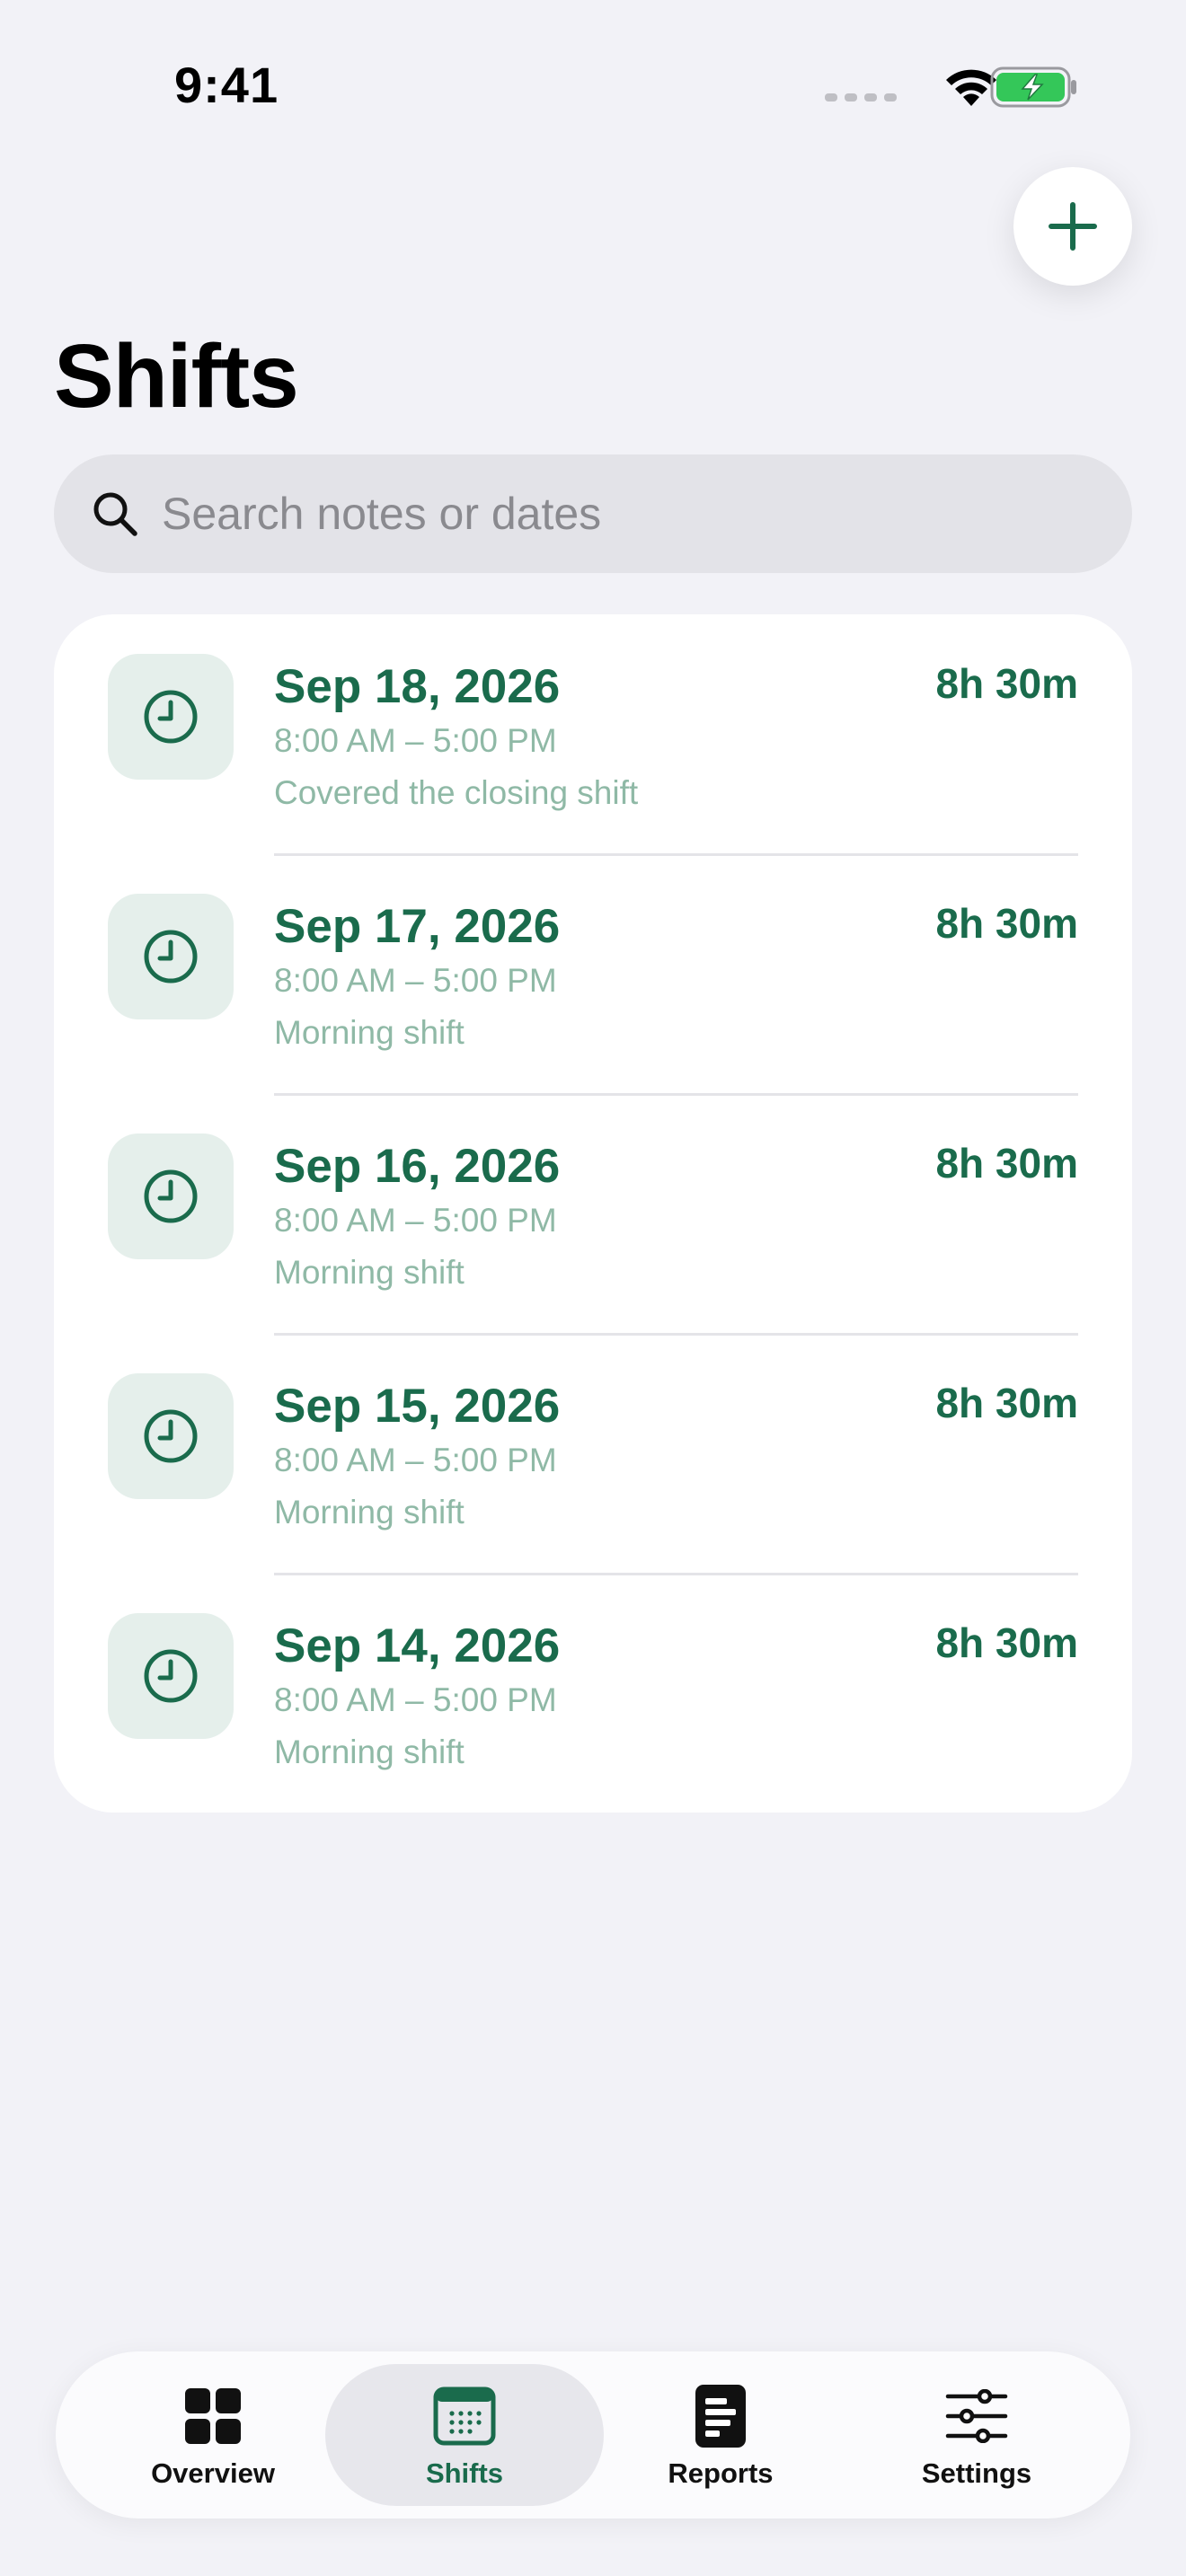 This screenshot has height=2576, width=1186. Describe the element at coordinates (417, 686) in the screenshot. I see `shift-date: Sep 18, 2026` at that location.